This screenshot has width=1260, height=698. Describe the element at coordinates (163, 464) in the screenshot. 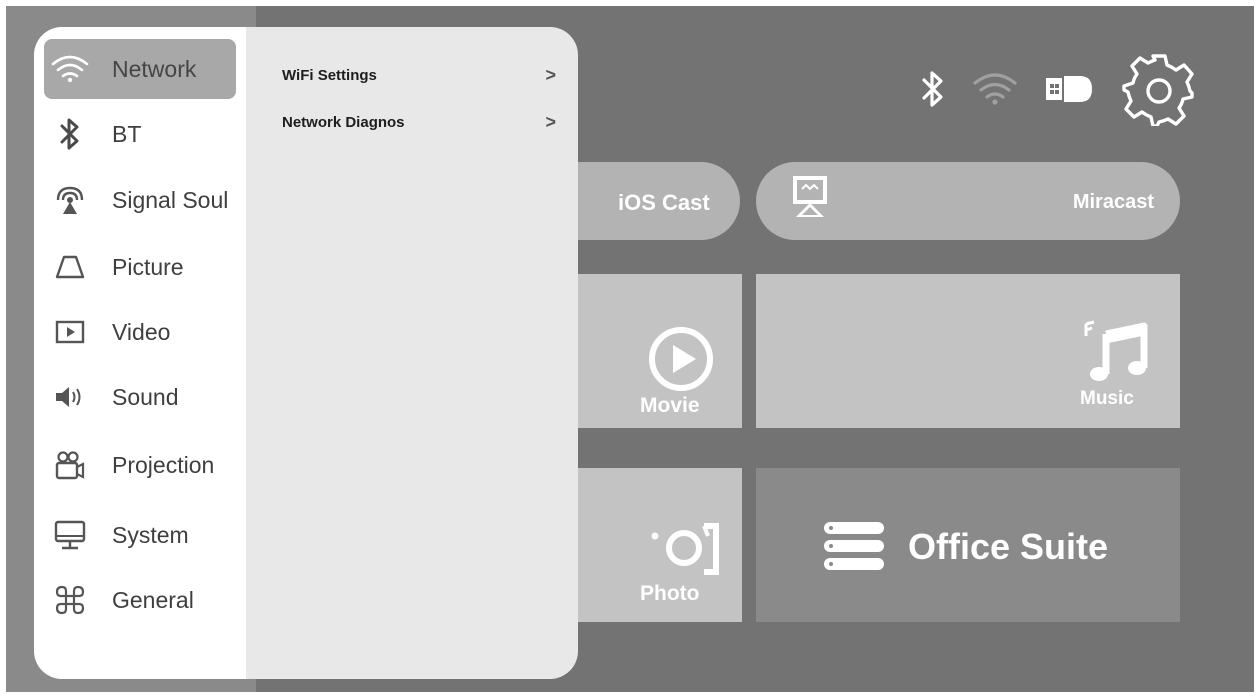

I see `category-label: Projection` at that location.